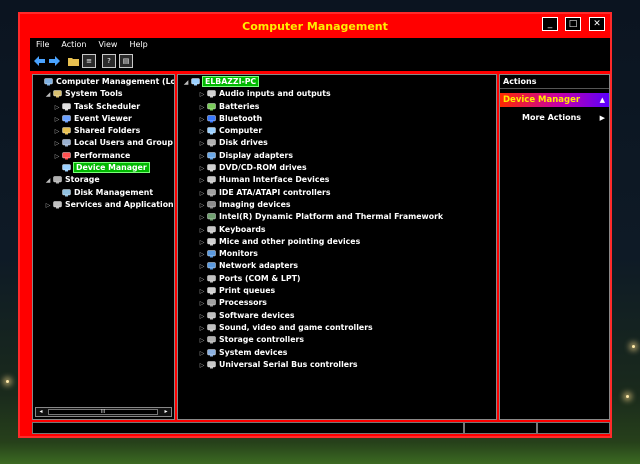 The image size is (640, 464). What do you see at coordinates (337, 168) in the screenshot?
I see `device-category: ▷ DVD/CD-ROM drives` at bounding box center [337, 168].